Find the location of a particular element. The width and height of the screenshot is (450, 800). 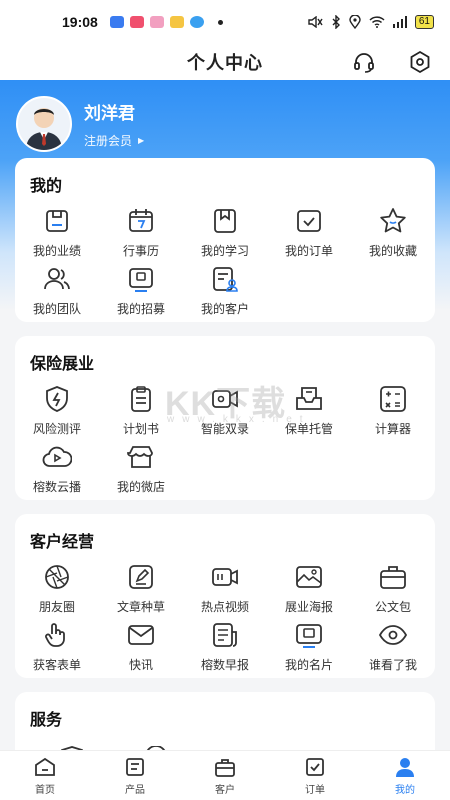

menu-item-label: 我的业绩 is located at coordinates (56, 251).